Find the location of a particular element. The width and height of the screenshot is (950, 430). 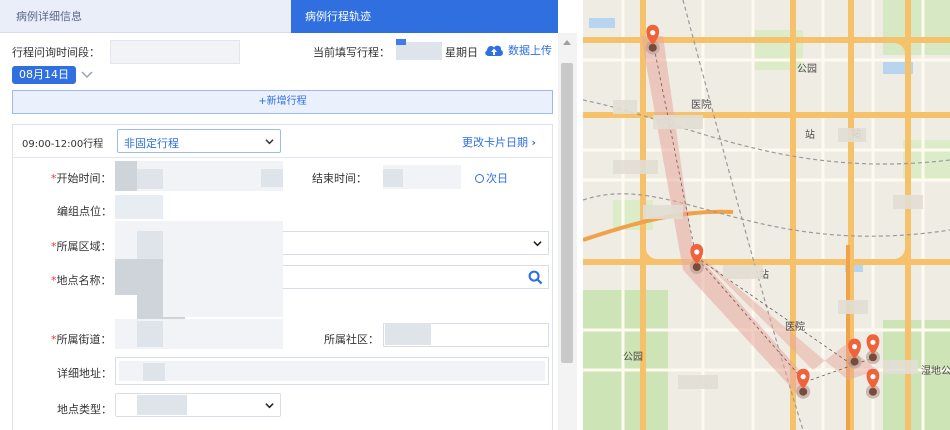

street-label: *所属街道： is located at coordinates (81, 339).